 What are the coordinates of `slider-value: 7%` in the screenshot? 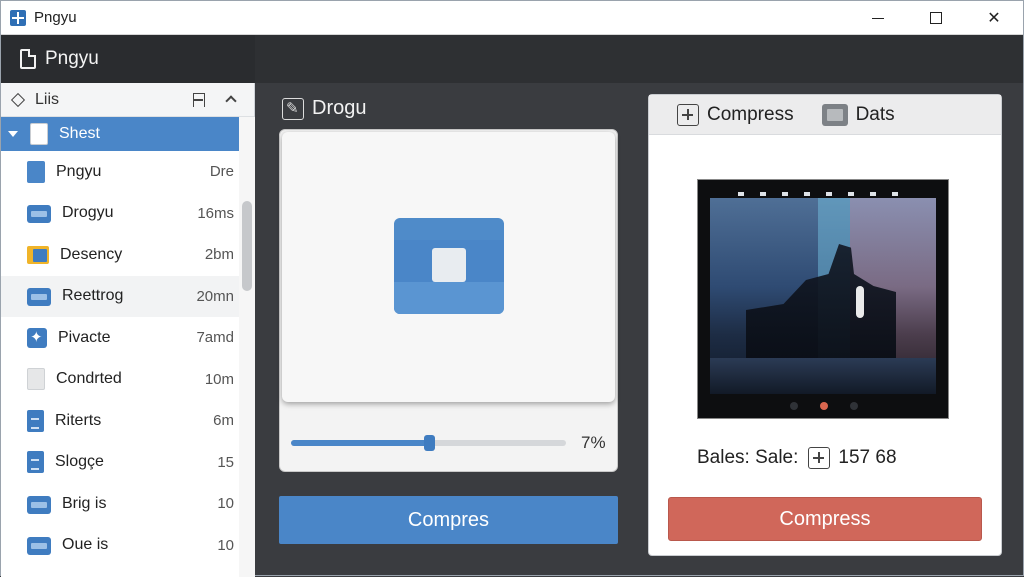 It's located at (593, 442).